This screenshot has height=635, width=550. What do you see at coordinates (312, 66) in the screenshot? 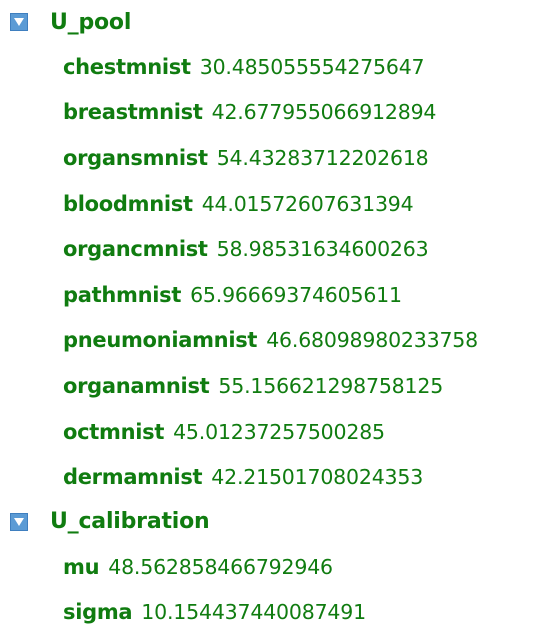
I see `leaf-value: 30.485055554275647` at bounding box center [312, 66].